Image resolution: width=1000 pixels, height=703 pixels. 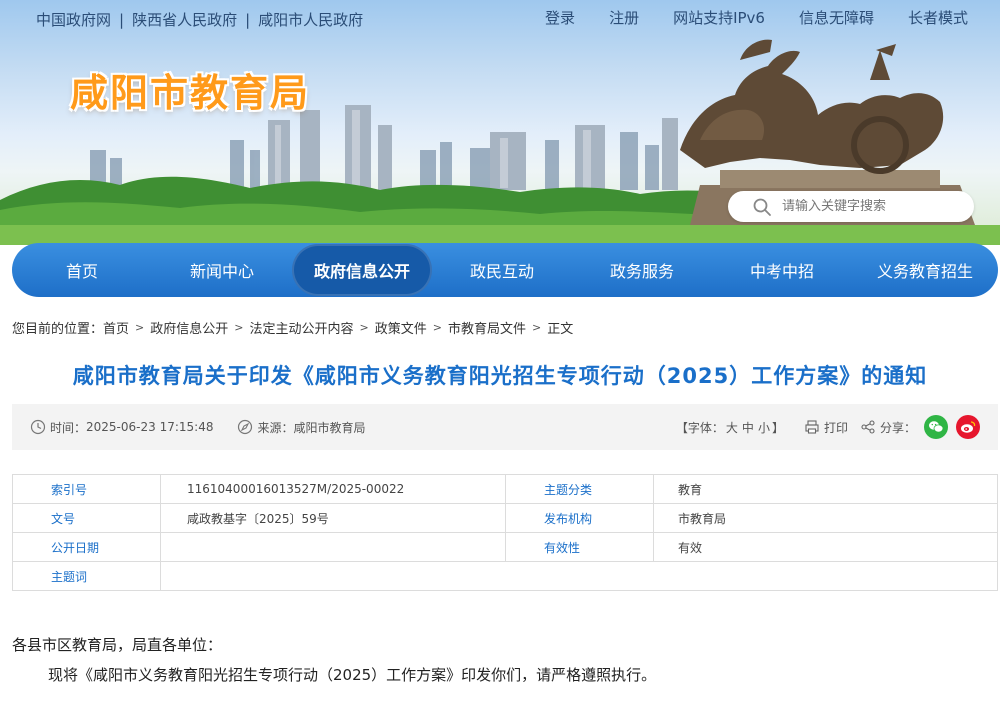 What do you see at coordinates (117, 645) in the screenshot?
I see `salutation: 各县市区教育局，局直各单位：` at bounding box center [117, 645].